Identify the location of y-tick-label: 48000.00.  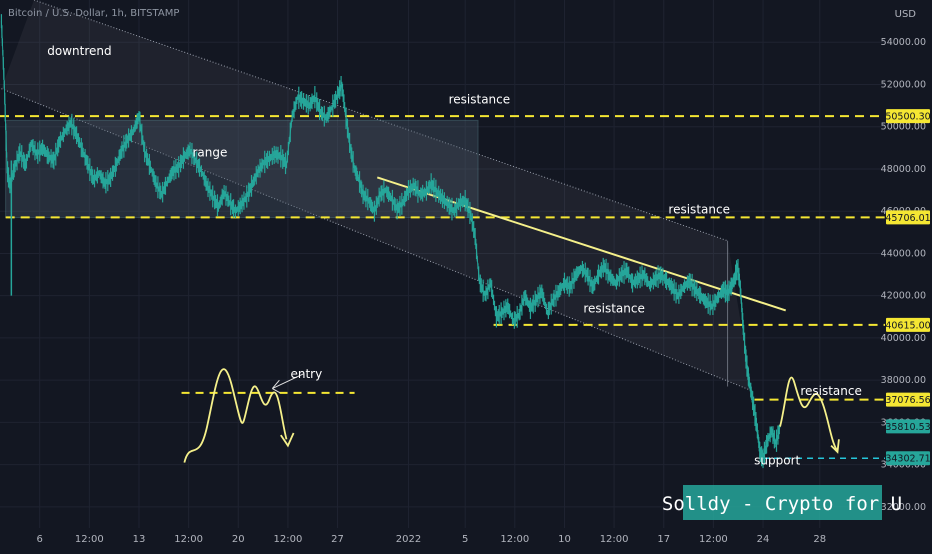
(903, 169).